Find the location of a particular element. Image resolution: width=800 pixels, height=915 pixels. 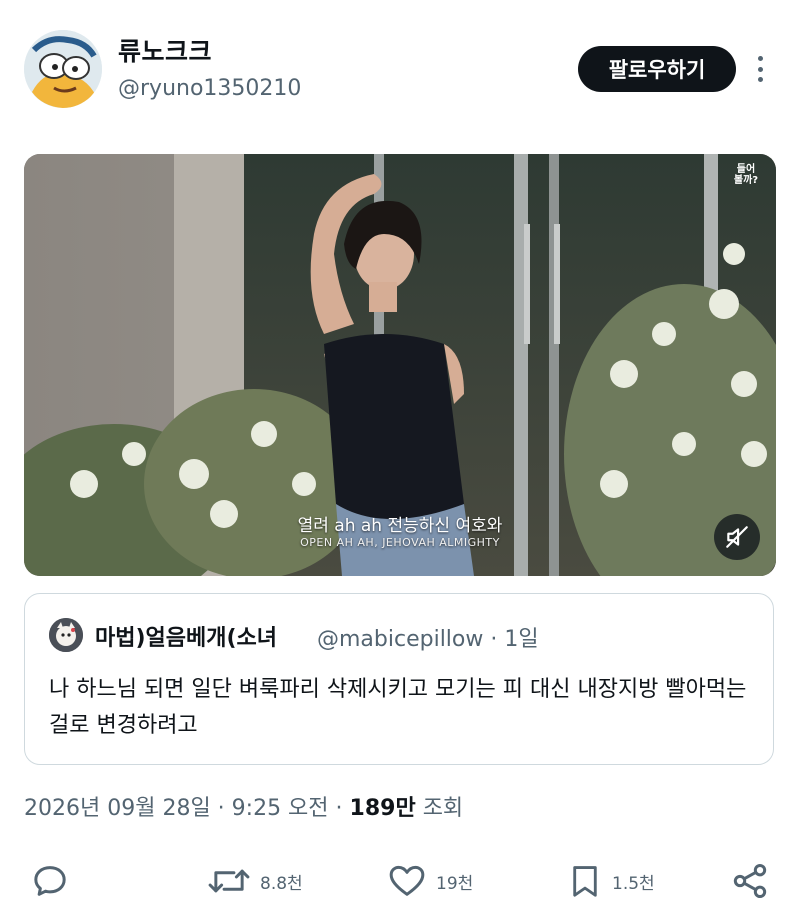

heart-icon is located at coordinates (407, 880).